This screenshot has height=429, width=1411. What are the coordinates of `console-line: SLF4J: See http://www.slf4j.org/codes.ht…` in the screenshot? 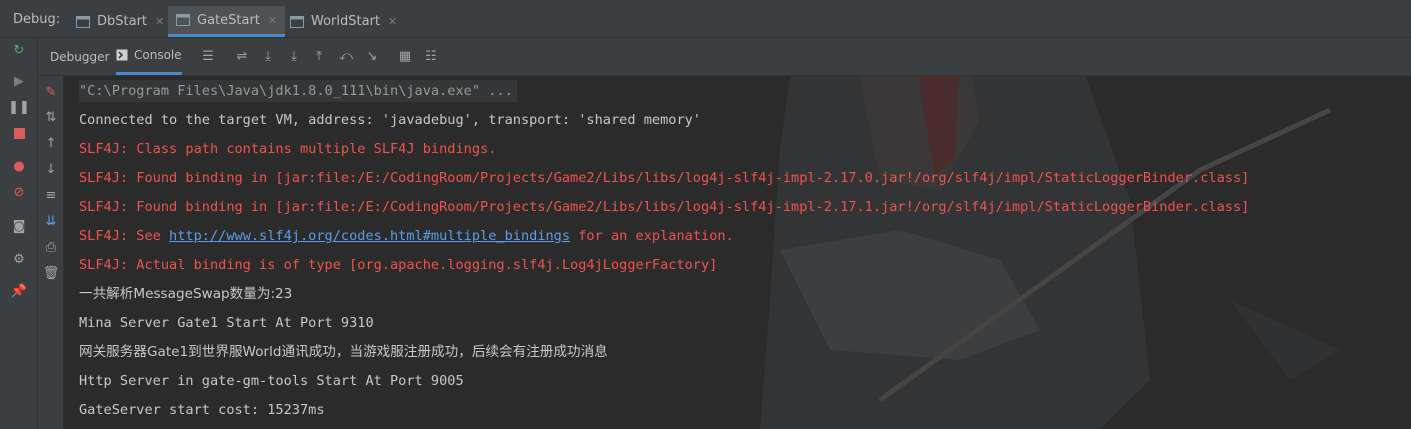 It's located at (406, 236).